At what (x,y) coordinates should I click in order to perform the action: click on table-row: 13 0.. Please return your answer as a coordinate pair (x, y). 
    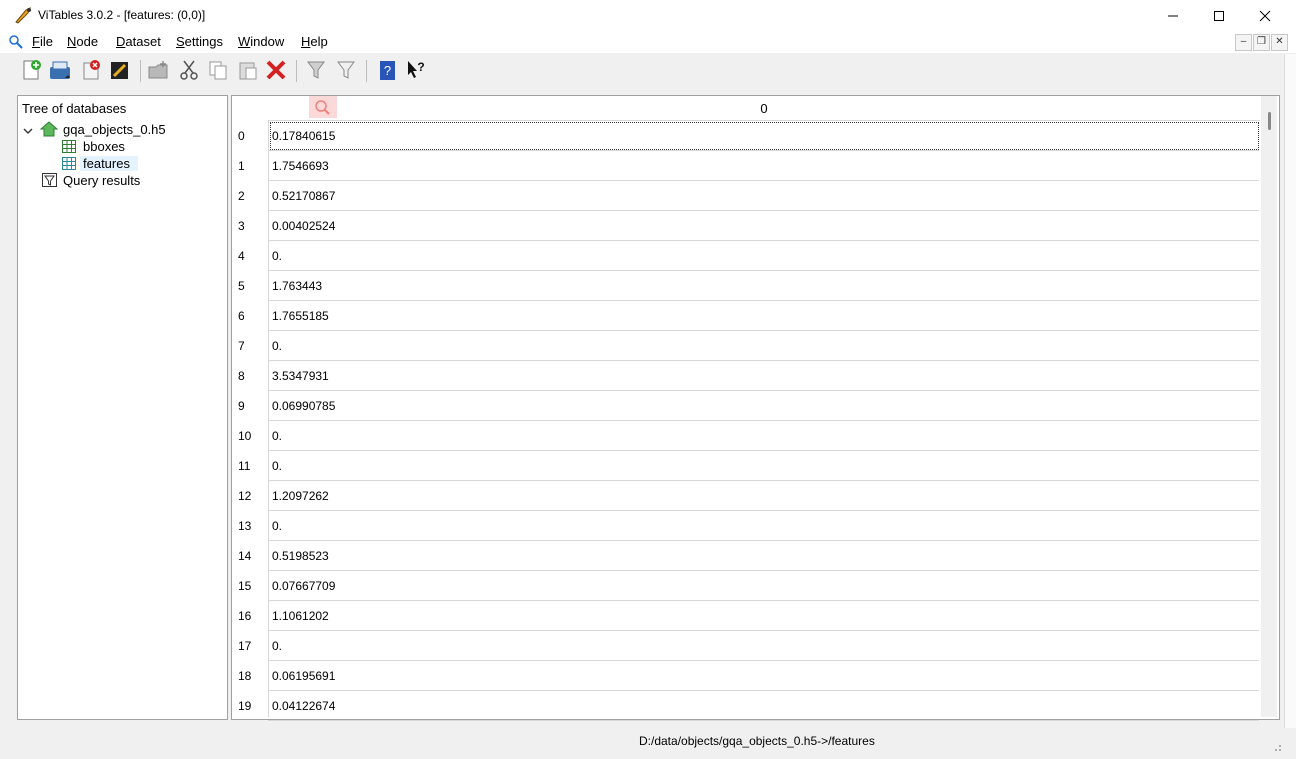
    Looking at the image, I should click on (746, 526).